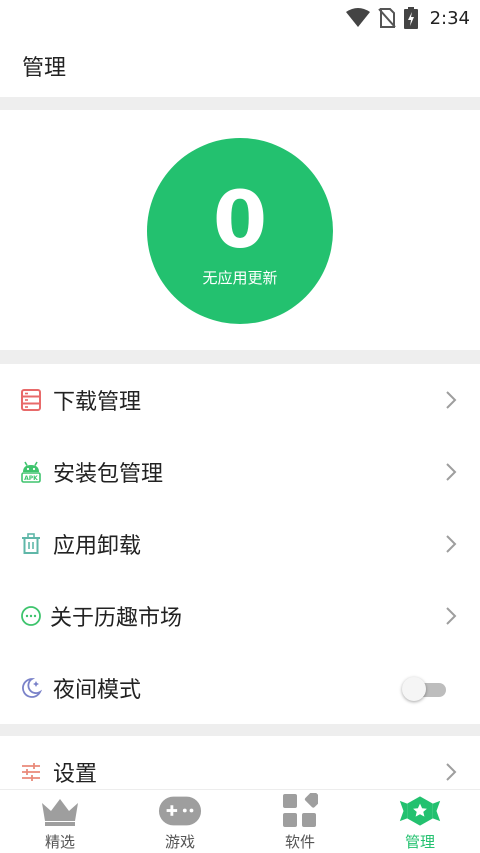 The height and width of the screenshot is (853, 480). Describe the element at coordinates (240, 544) in the screenshot. I see `menu-uninstall: 应用卸载` at that location.